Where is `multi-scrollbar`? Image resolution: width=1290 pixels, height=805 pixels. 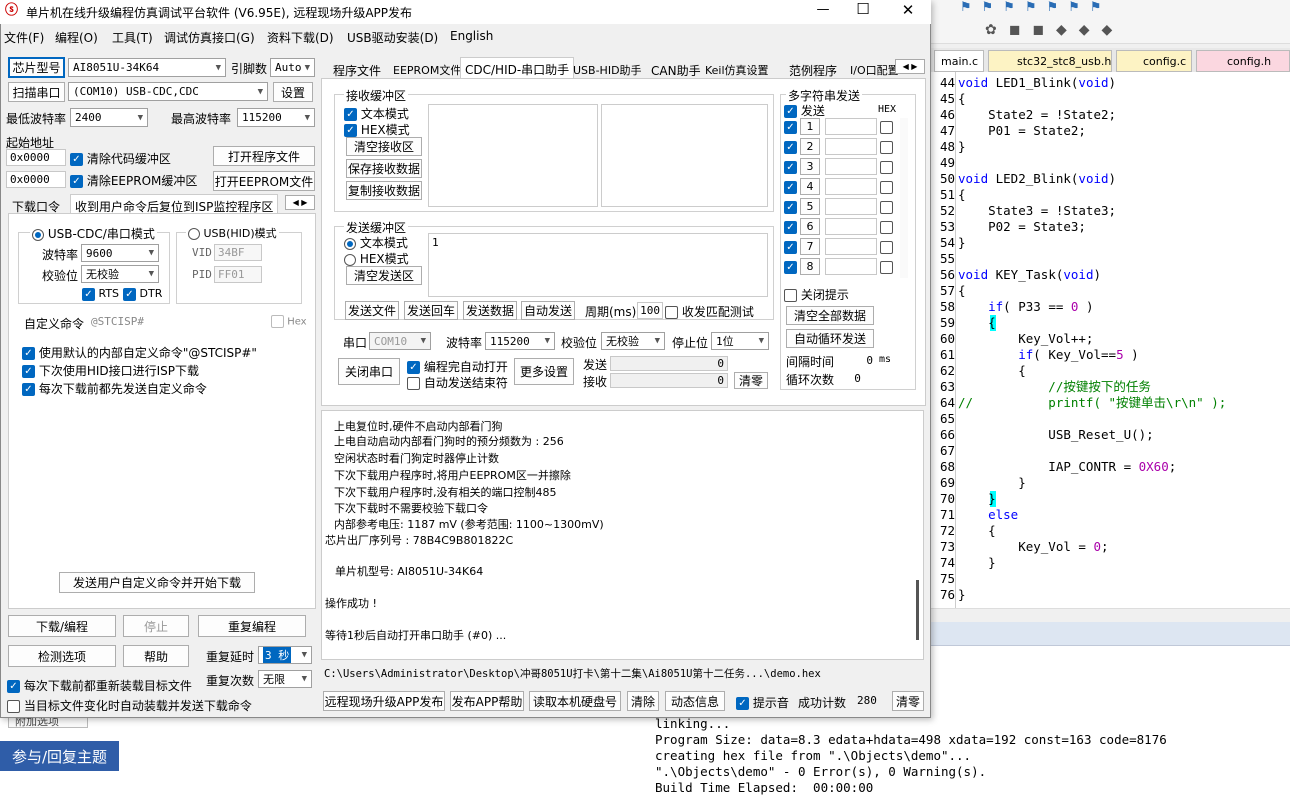 multi-scrollbar is located at coordinates (904, 198).